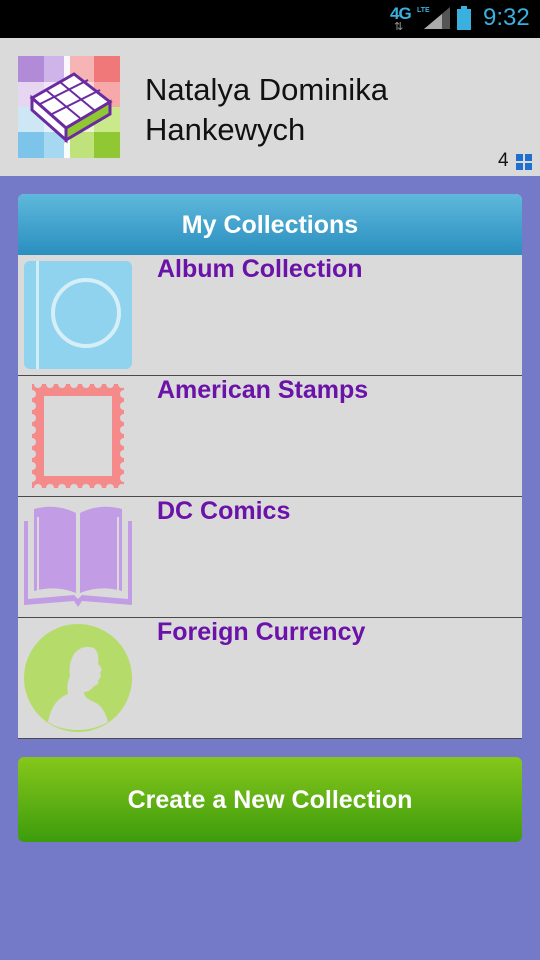 The height and width of the screenshot is (960, 540). Describe the element at coordinates (270, 799) in the screenshot. I see `create-collection-button: Create a New Collection` at that location.